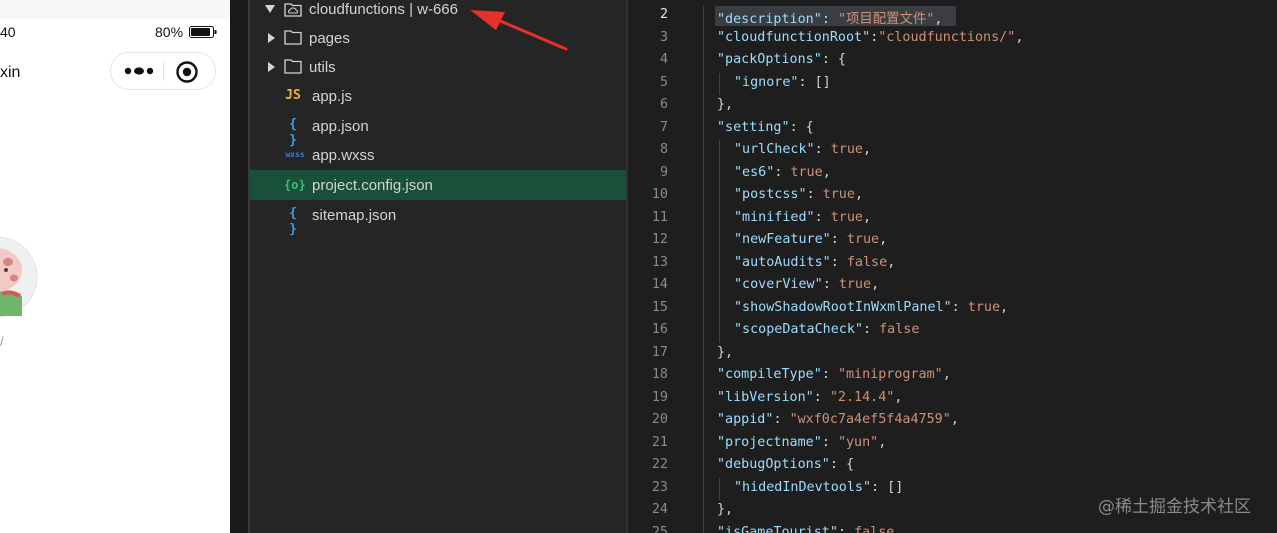 This screenshot has width=1277, height=533. Describe the element at coordinates (354, 215) in the screenshot. I see `tree-item-label: sitemap.json` at that location.